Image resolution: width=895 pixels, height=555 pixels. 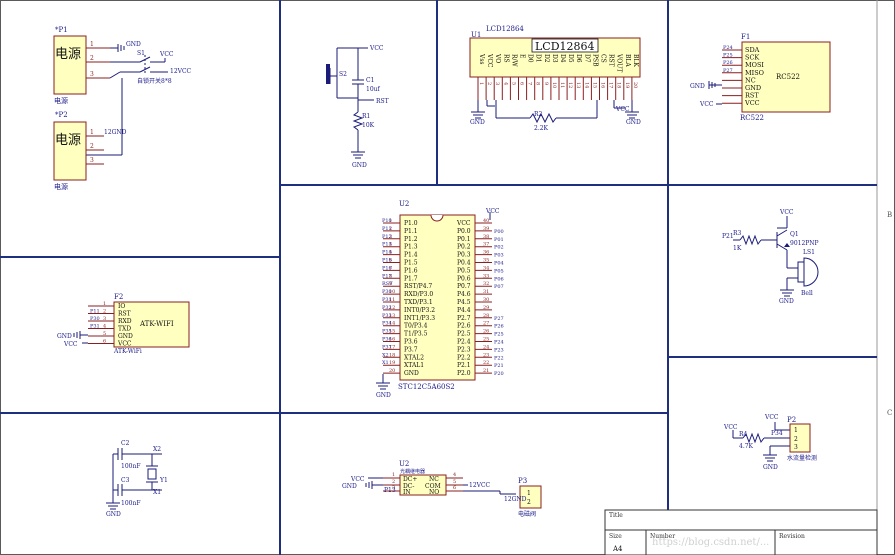 I want to click on f2-pin-label: IO, so click(x=121, y=306).